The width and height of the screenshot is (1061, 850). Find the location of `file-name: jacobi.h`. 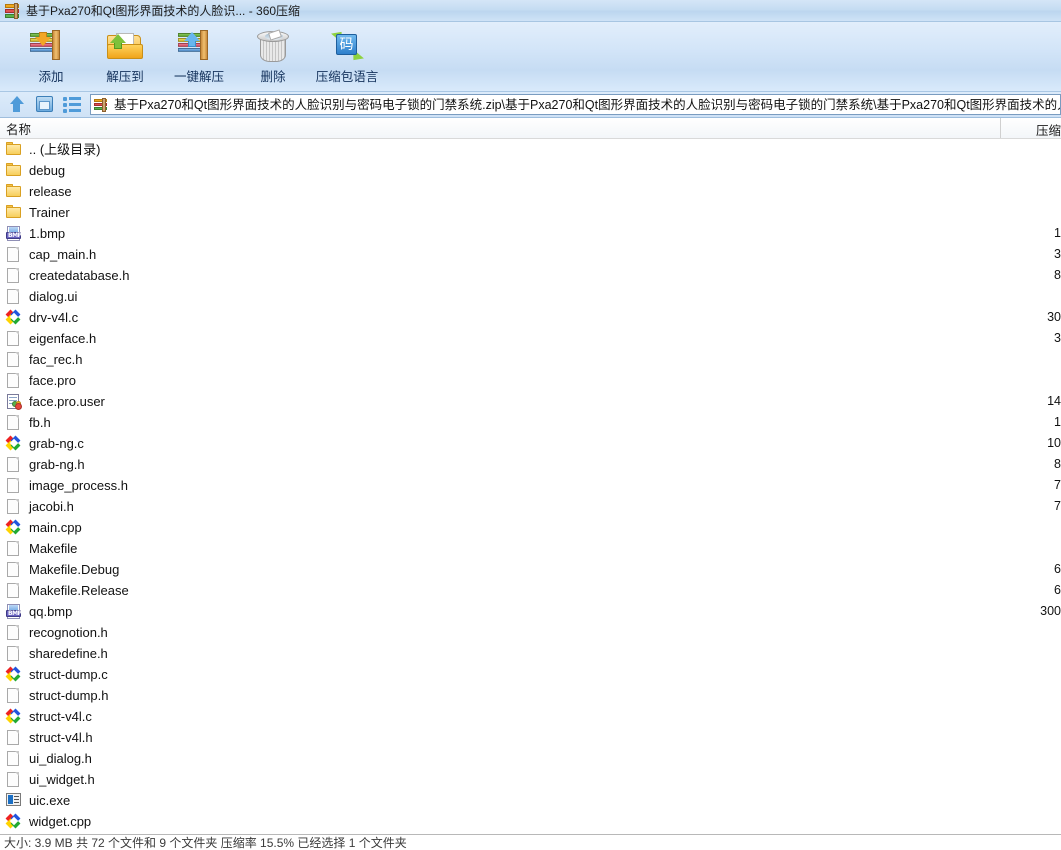

file-name: jacobi.h is located at coordinates (51, 506).